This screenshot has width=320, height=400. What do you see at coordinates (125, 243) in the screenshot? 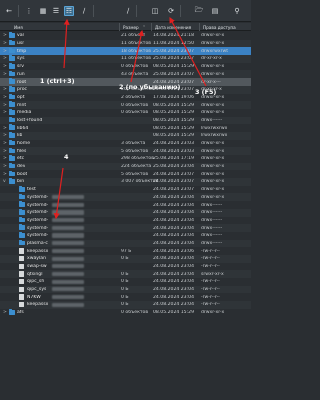
I see `folder-row: plasma-c 24.08.2024 23:04 drwx------` at bounding box center [125, 243].